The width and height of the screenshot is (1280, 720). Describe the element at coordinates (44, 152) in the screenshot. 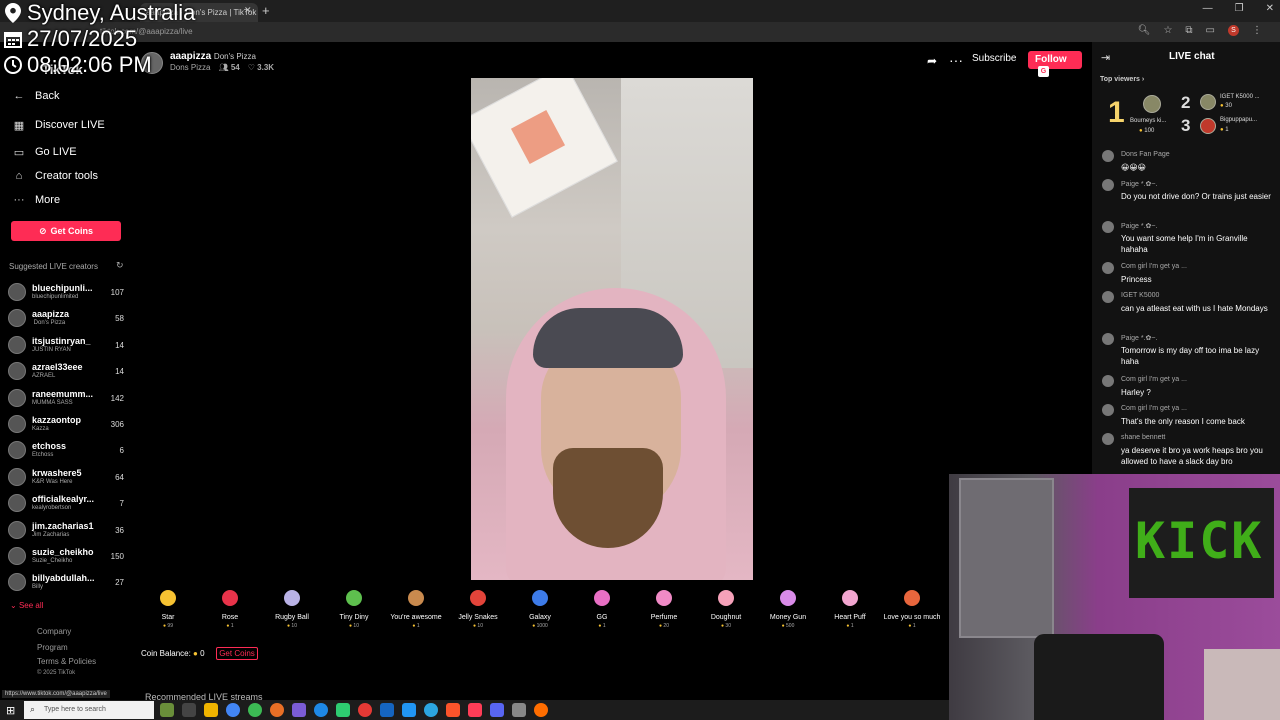

I see `nav-go-live: ▭ Go LIVE` at that location.